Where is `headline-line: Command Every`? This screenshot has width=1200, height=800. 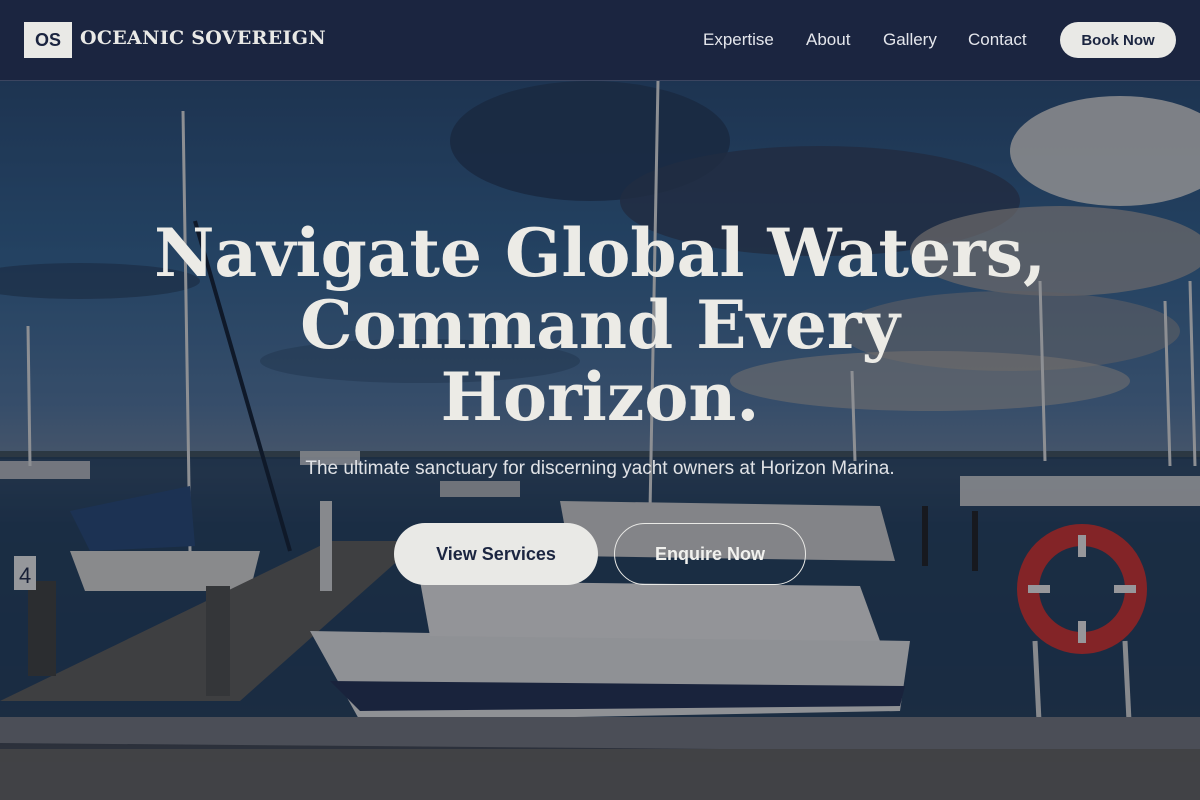 headline-line: Command Every is located at coordinates (600, 325).